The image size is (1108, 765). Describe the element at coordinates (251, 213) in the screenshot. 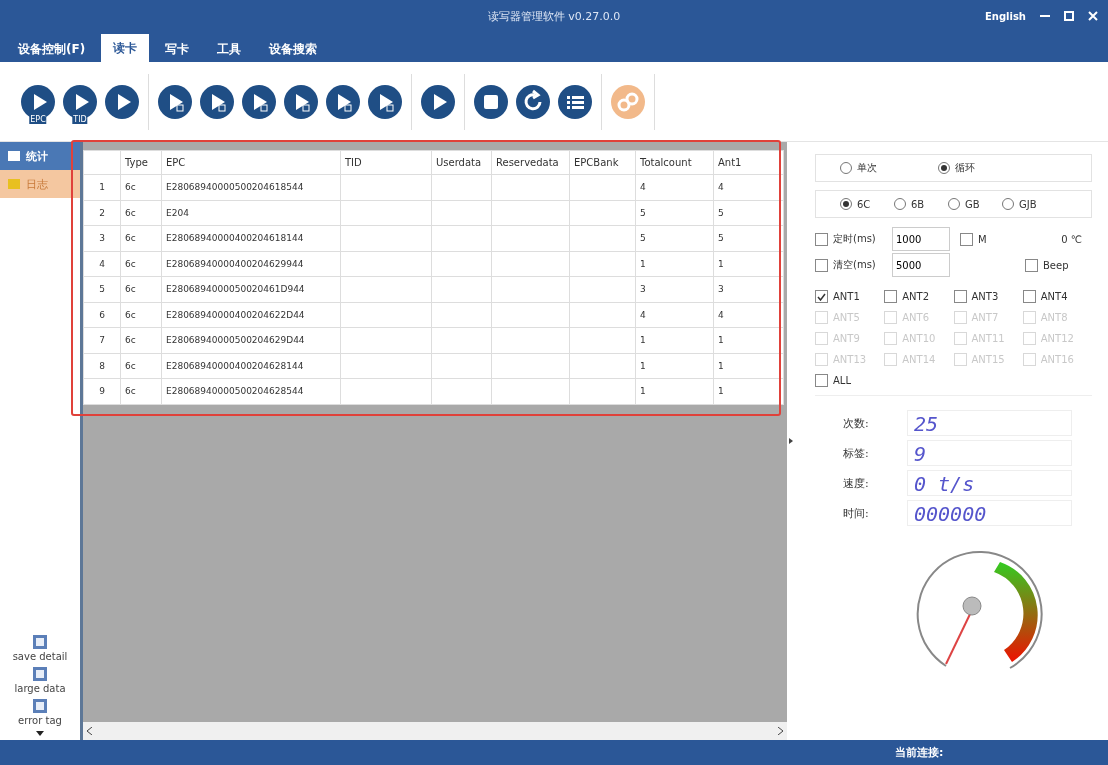

I see `table-cell: E204` at that location.